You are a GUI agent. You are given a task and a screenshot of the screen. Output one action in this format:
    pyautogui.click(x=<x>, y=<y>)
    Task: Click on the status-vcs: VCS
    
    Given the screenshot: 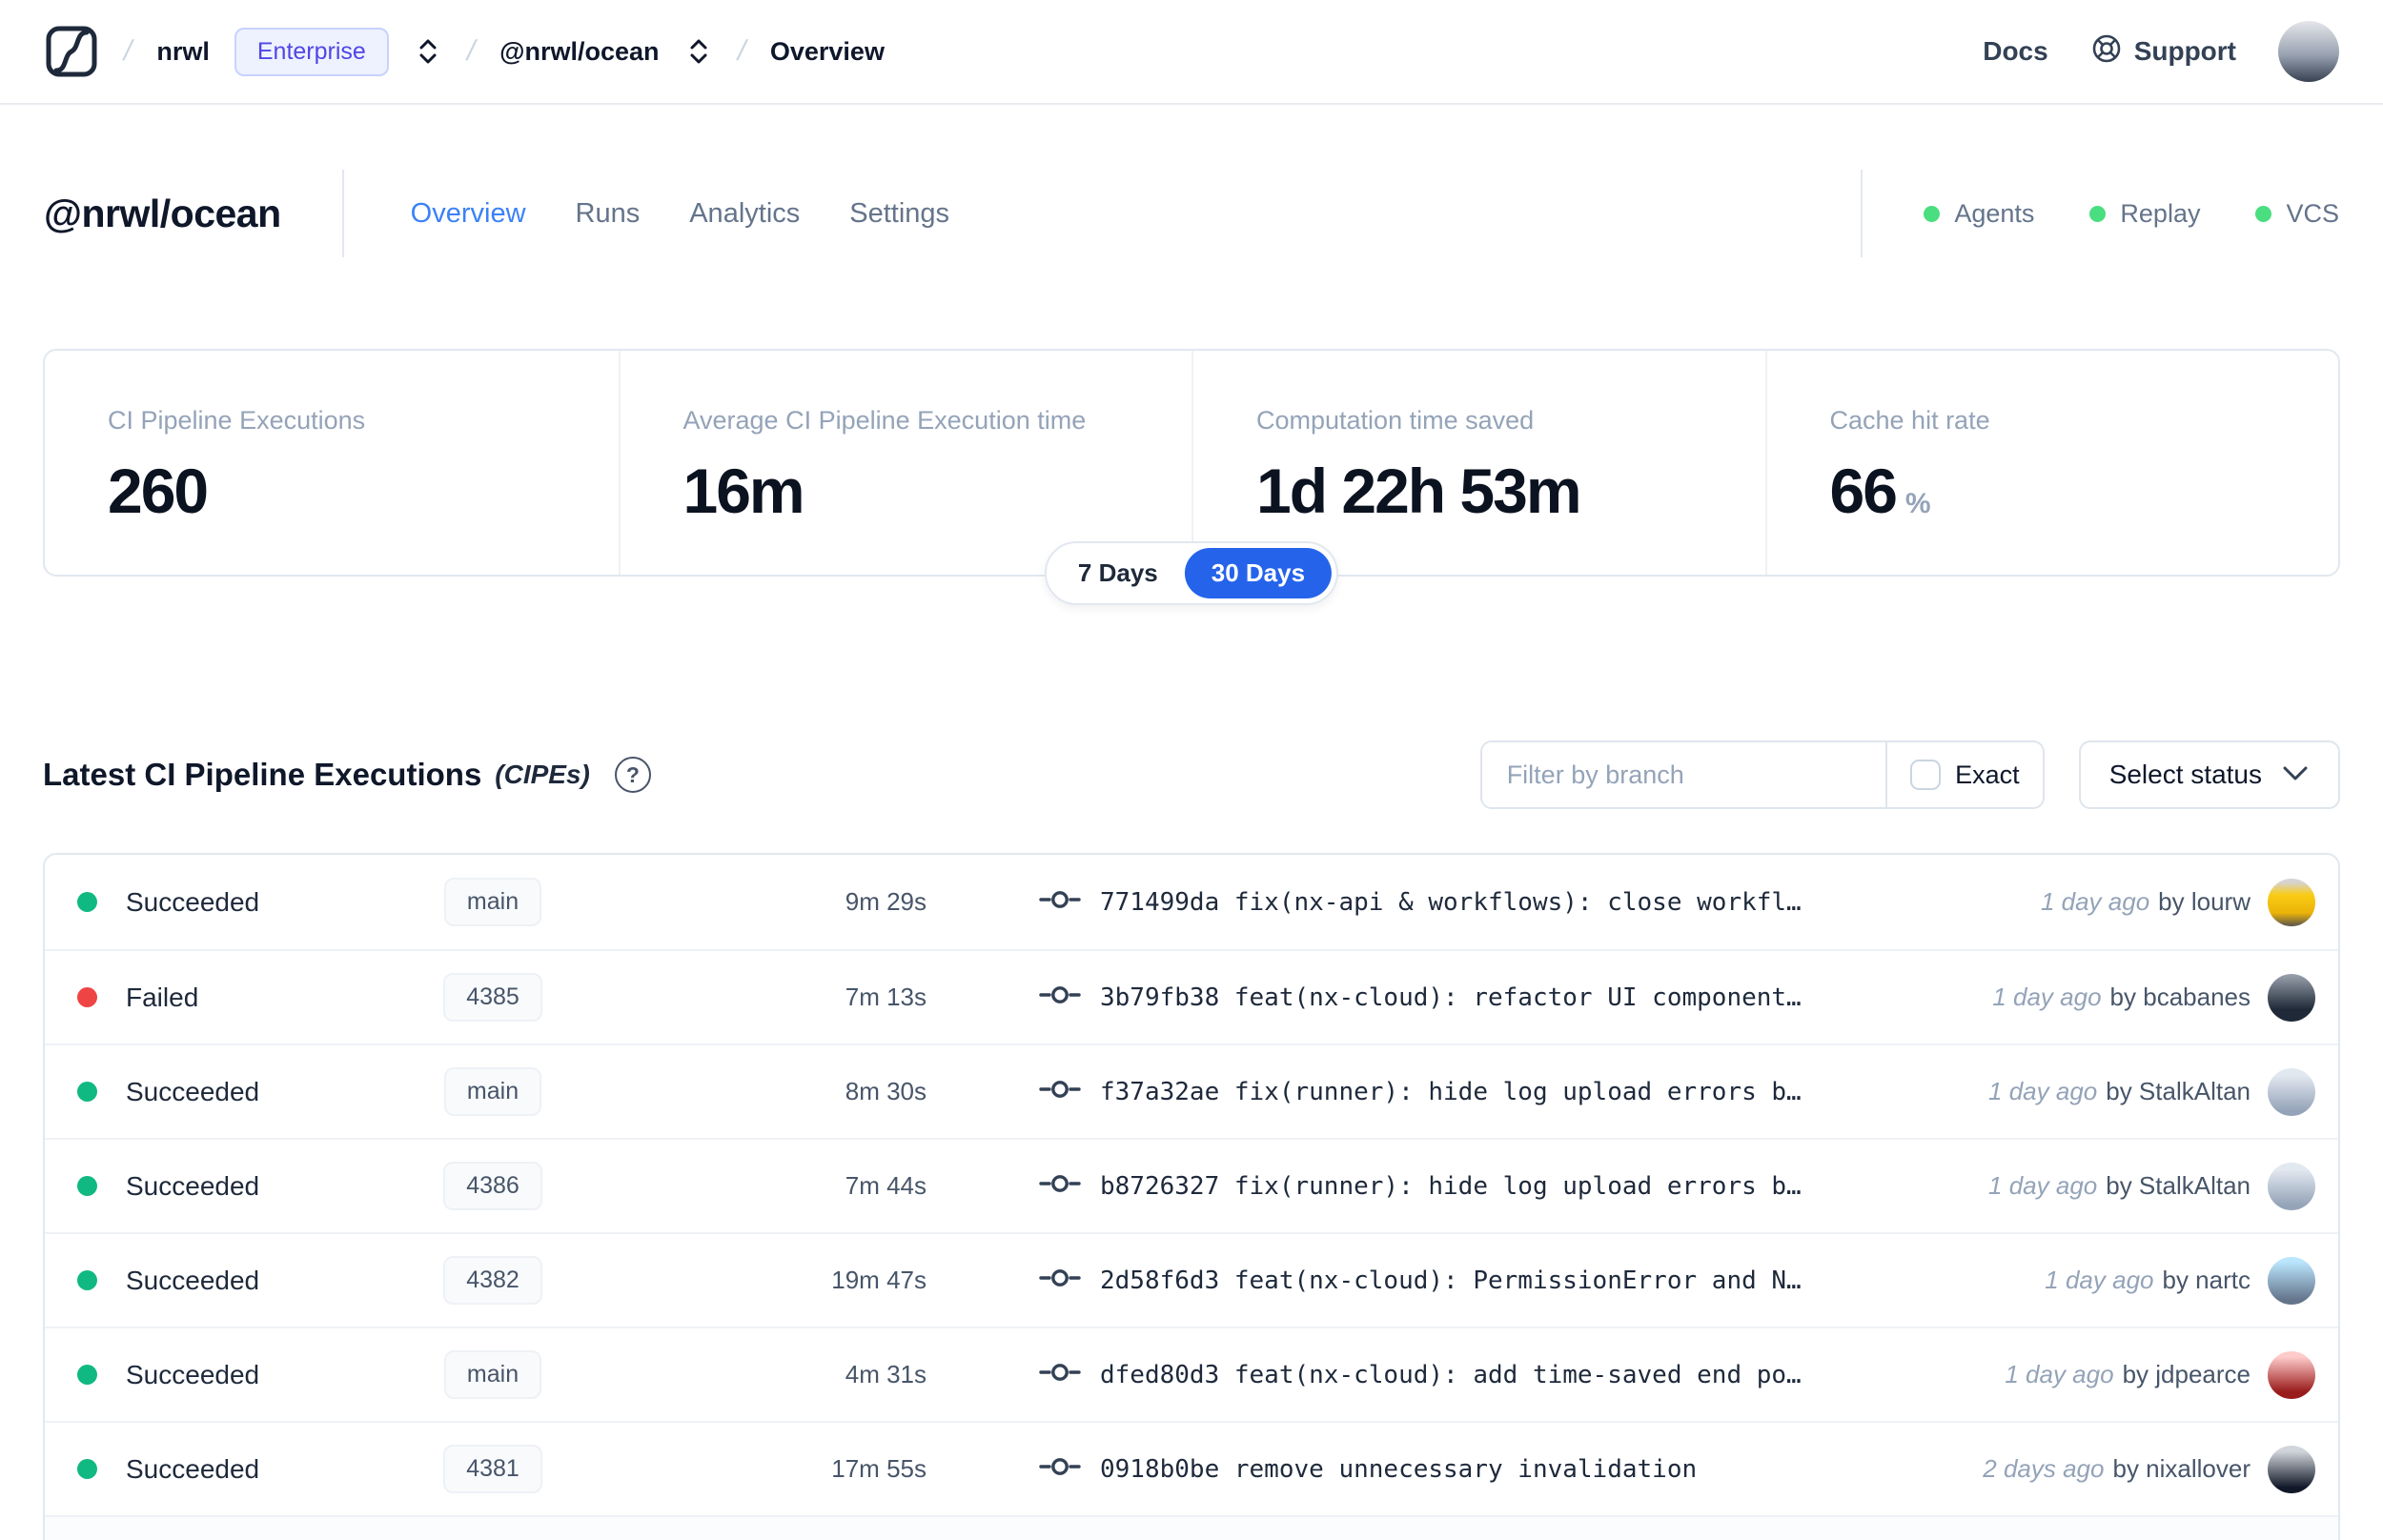 What is the action you would take?
    pyautogui.click(x=2297, y=214)
    